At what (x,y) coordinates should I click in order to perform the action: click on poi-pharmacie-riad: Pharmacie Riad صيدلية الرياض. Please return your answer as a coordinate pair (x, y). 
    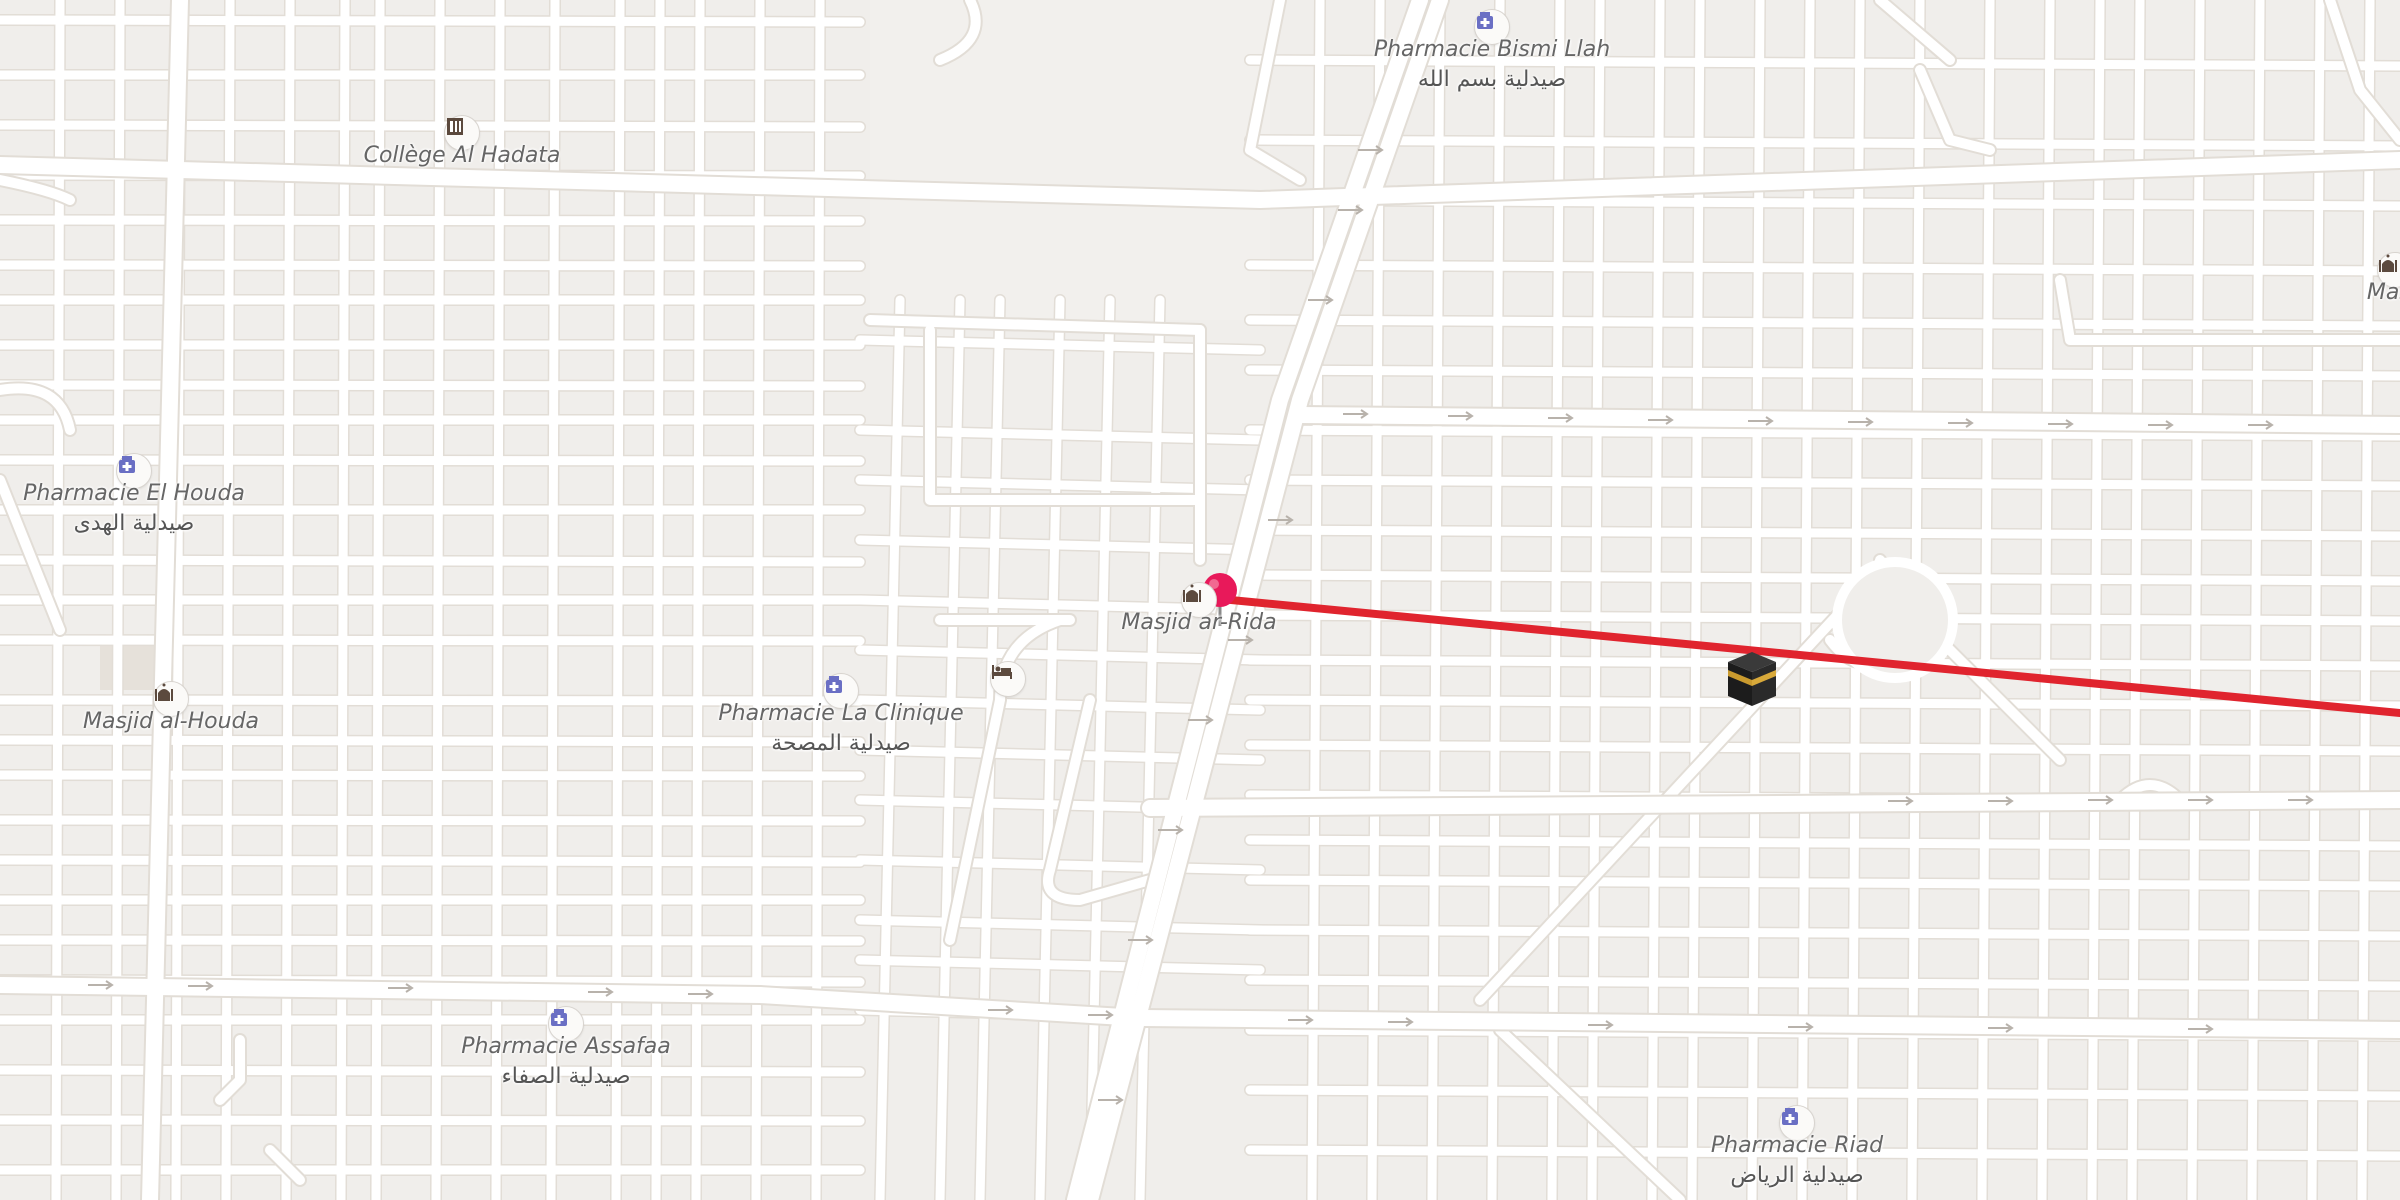
    Looking at the image, I should click on (1797, 1146).